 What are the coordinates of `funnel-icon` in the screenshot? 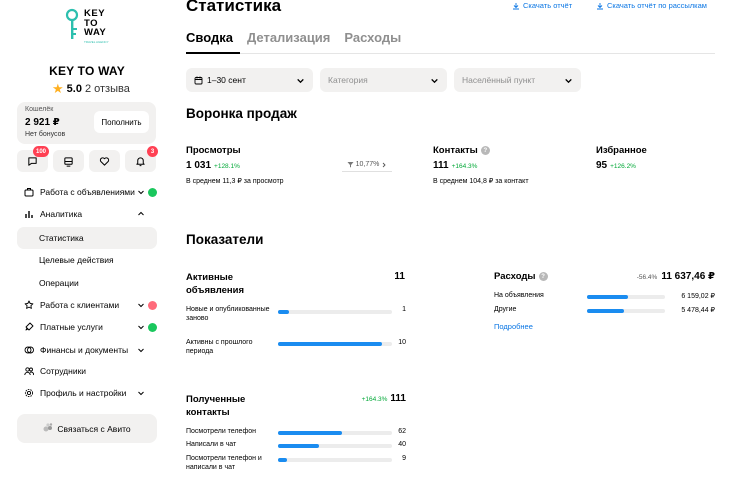 It's located at (350, 165).